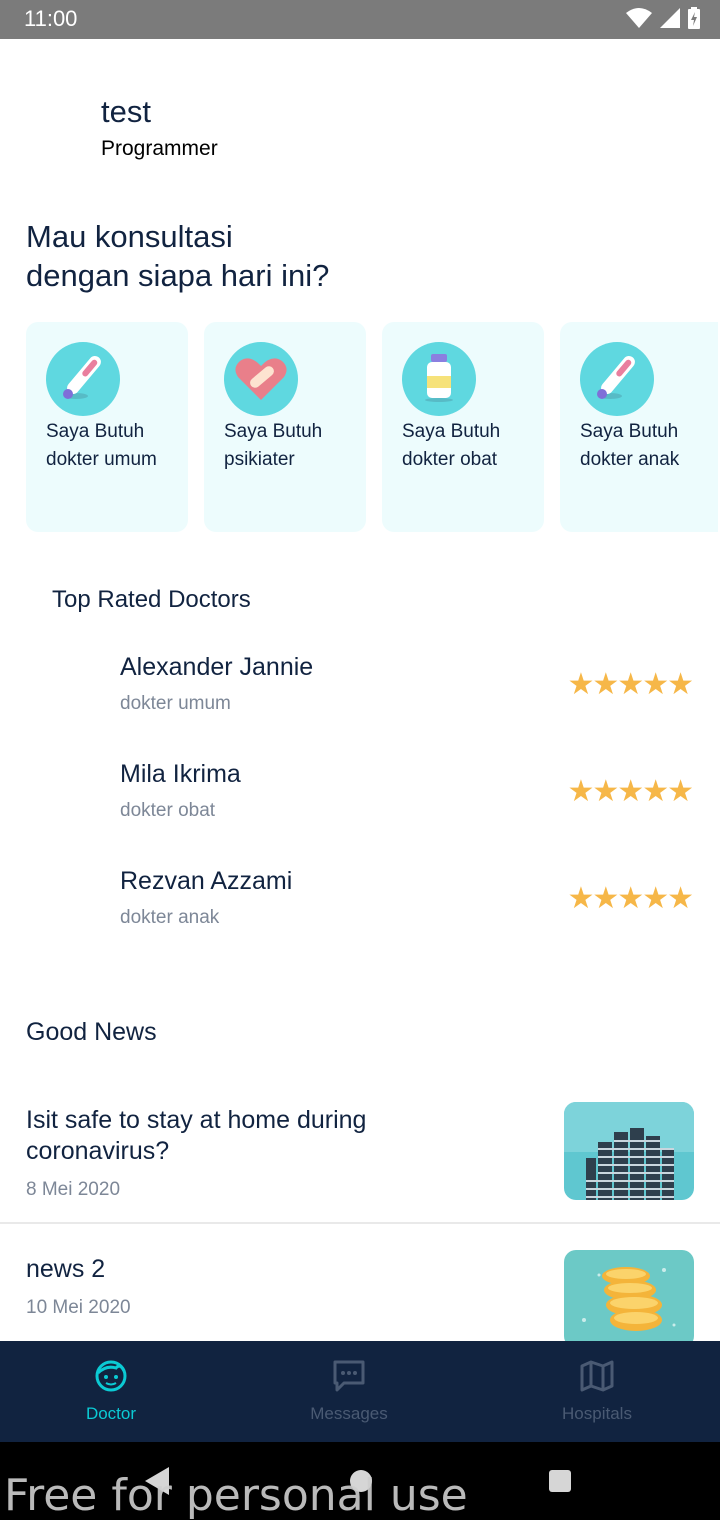  I want to click on doctor-name: Alexander Jannie, so click(217, 667).